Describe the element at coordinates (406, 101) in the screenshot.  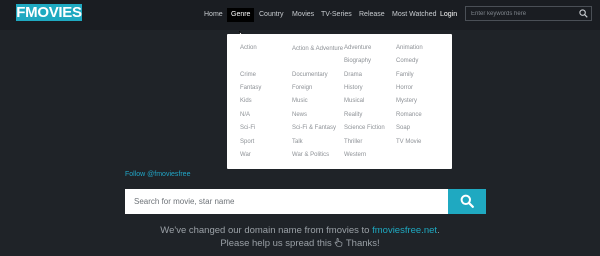
I see `genre-item: Mystery` at that location.